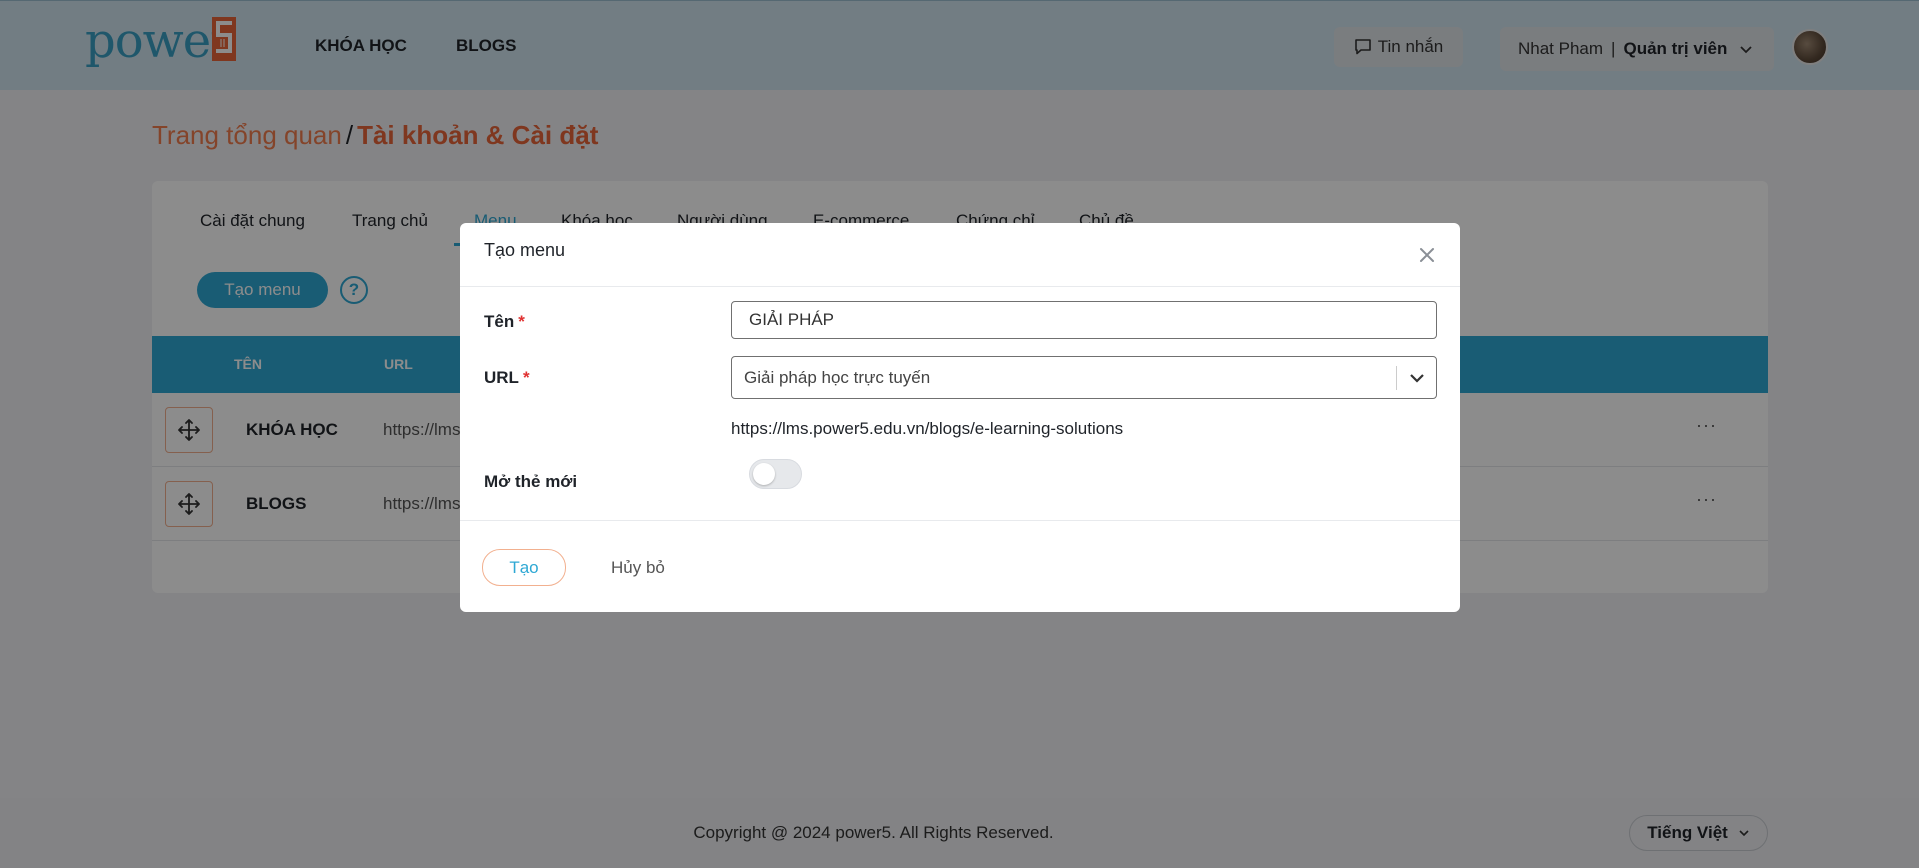 This screenshot has width=1919, height=868. Describe the element at coordinates (1396, 378) in the screenshot. I see `select-divider` at that location.